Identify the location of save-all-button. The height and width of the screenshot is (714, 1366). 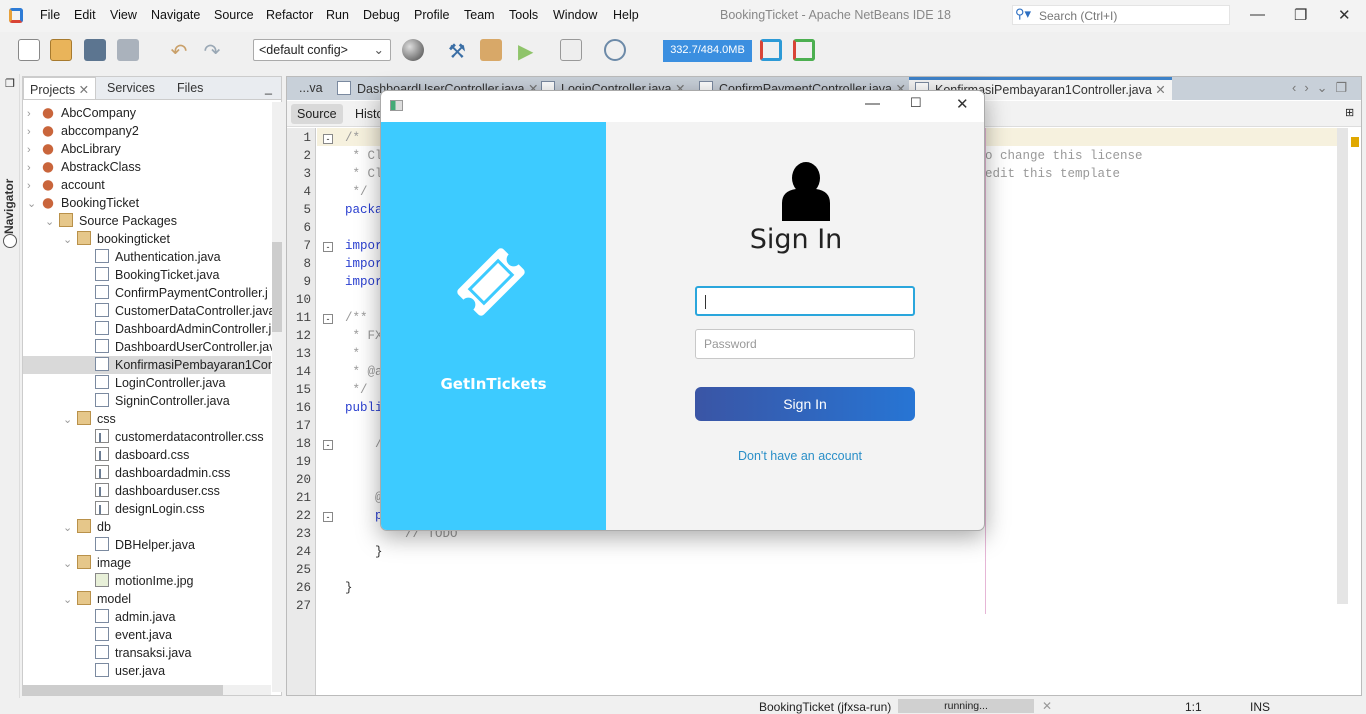
(128, 50).